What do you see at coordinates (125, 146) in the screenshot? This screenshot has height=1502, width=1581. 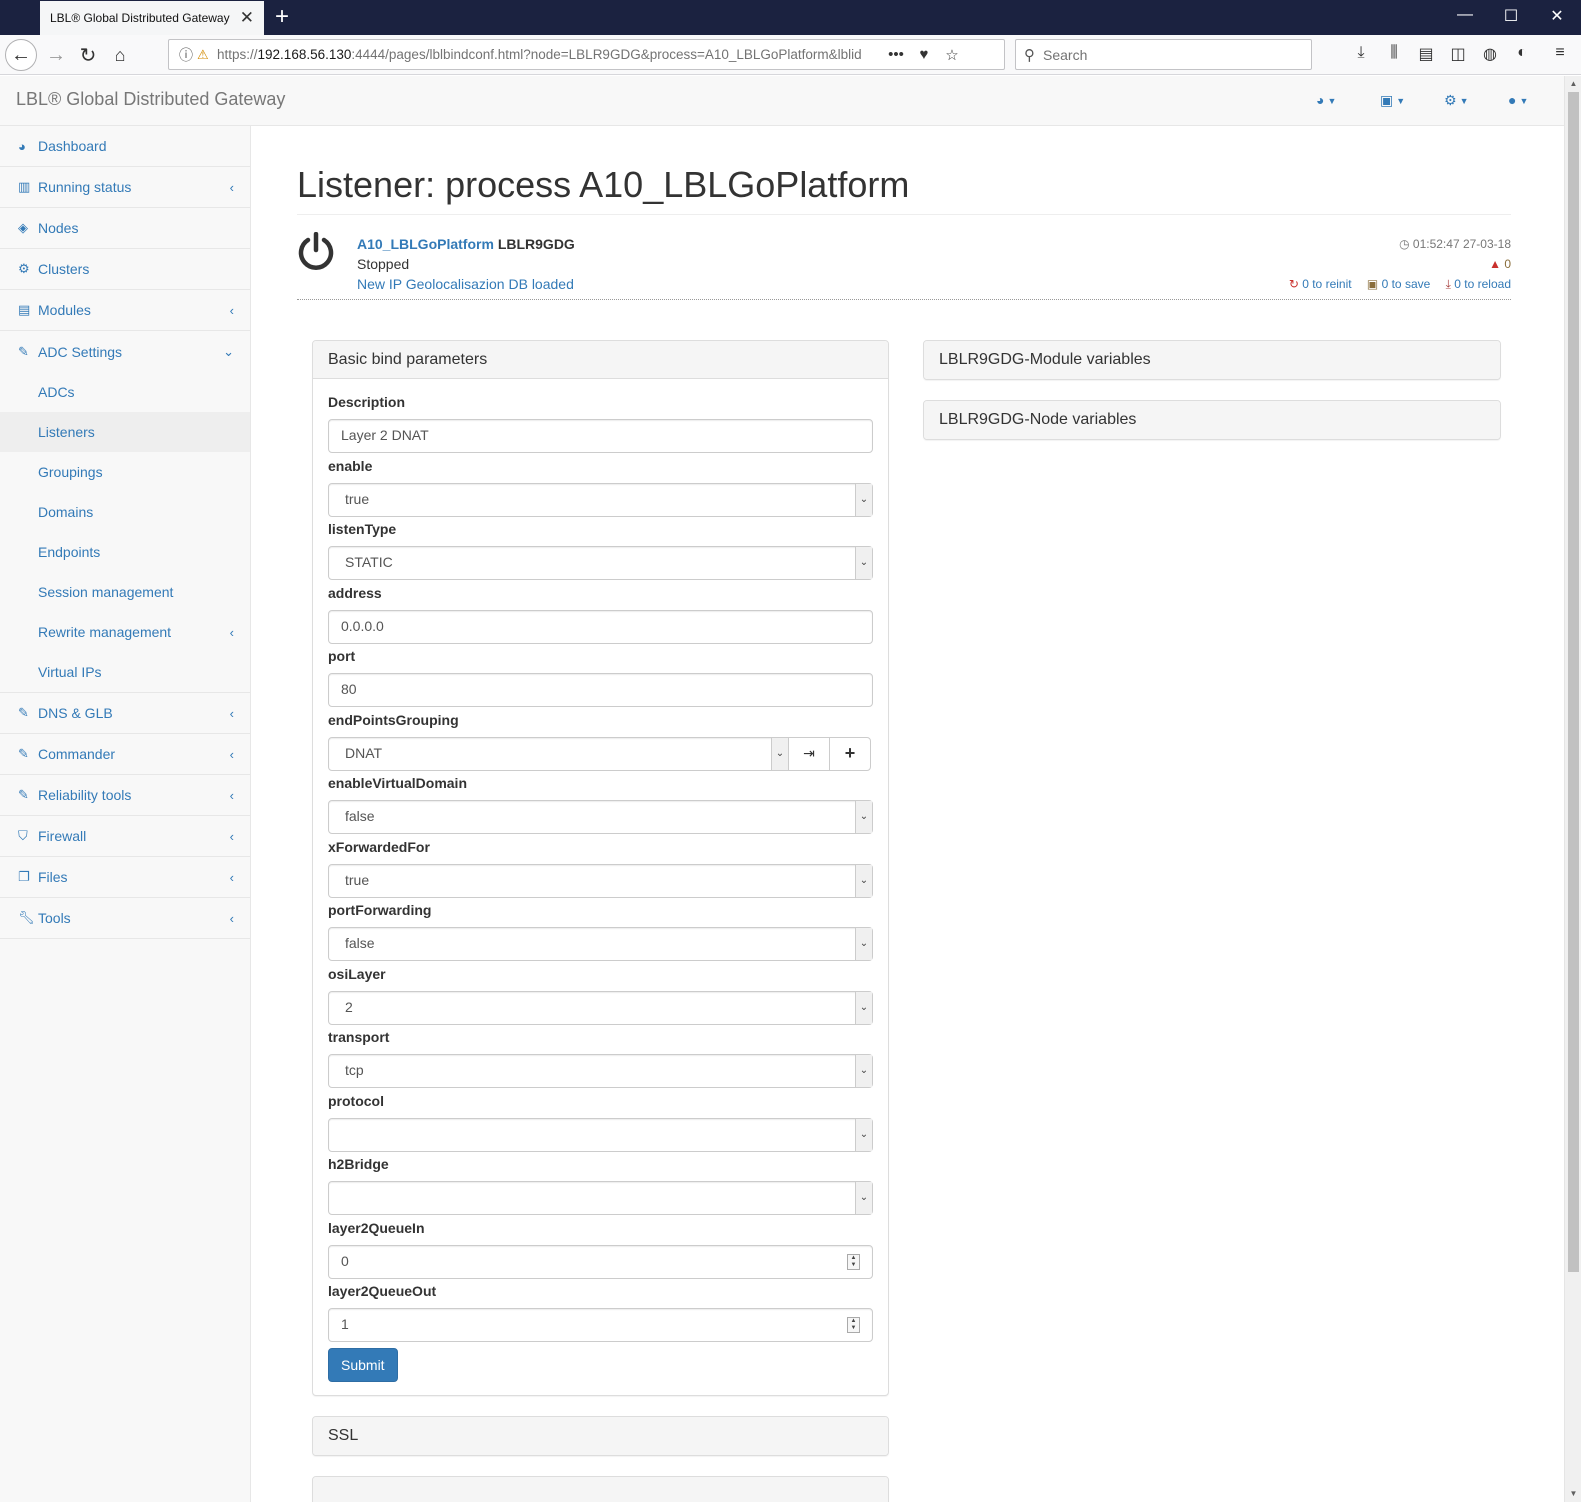 I see `sidebar-item-dashboard: ◕ Dashboard` at bounding box center [125, 146].